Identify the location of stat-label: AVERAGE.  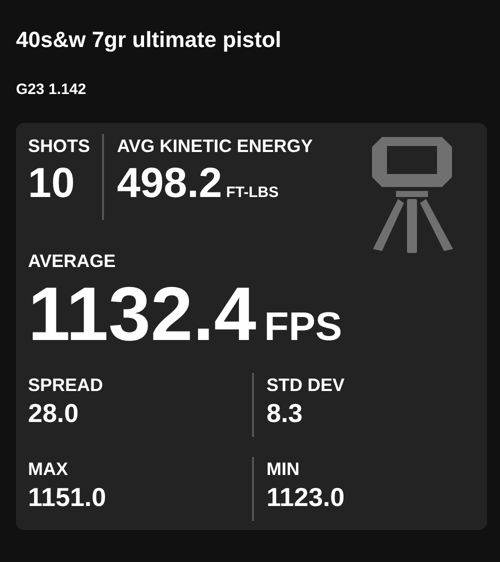
(72, 261).